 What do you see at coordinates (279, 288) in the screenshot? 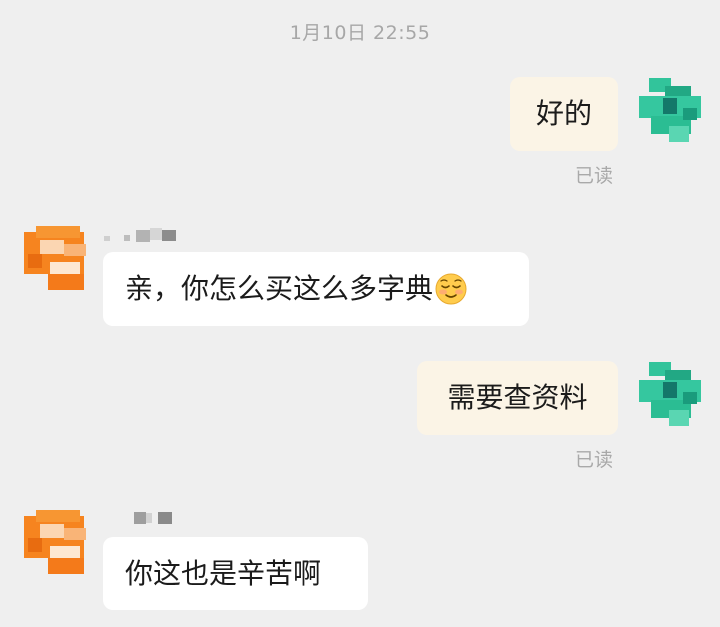
I see `message-text: 亲，你怎么买这么多字典` at bounding box center [279, 288].